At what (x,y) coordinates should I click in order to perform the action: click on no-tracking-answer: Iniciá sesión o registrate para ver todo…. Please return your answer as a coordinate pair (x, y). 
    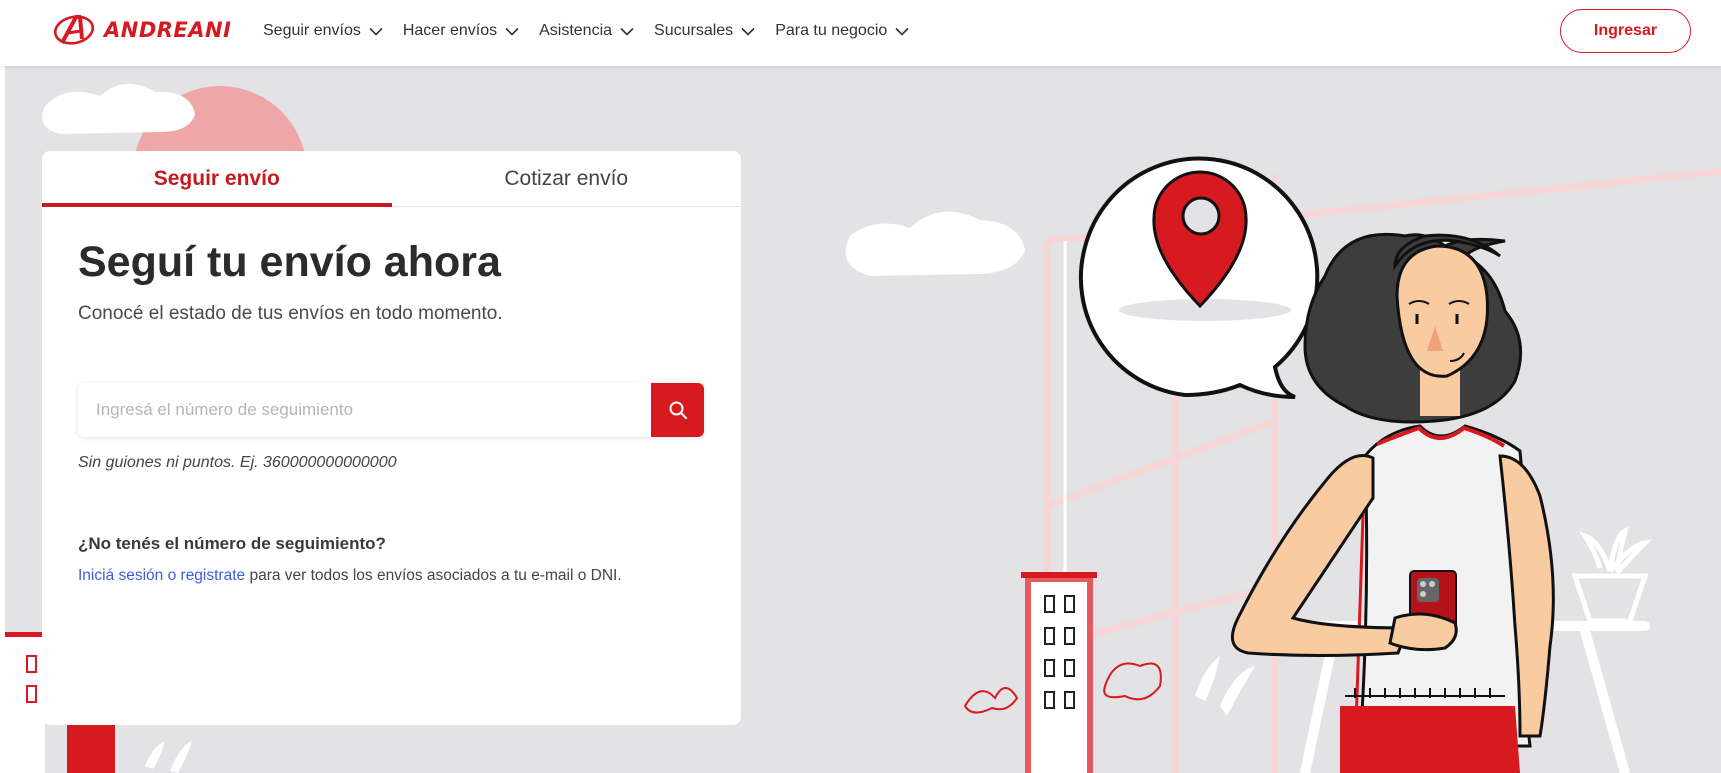
    Looking at the image, I should click on (350, 576).